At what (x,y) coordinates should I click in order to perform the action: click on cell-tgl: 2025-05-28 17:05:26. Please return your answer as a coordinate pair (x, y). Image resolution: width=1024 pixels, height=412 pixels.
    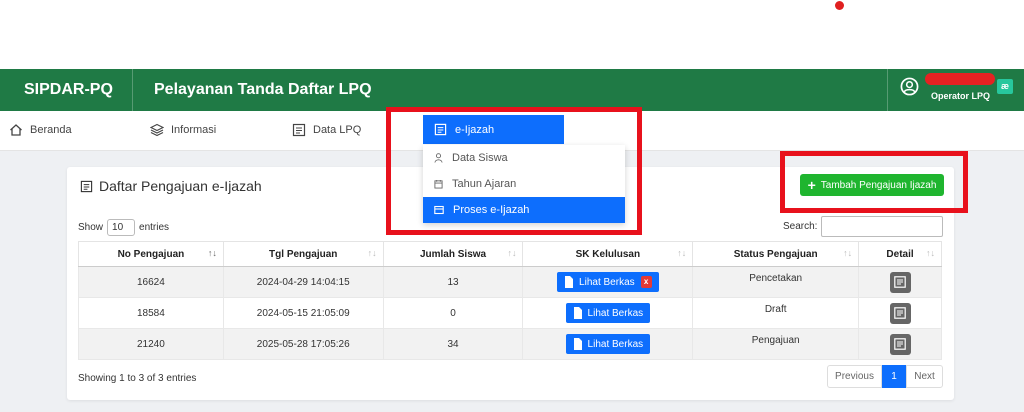
    Looking at the image, I should click on (303, 344).